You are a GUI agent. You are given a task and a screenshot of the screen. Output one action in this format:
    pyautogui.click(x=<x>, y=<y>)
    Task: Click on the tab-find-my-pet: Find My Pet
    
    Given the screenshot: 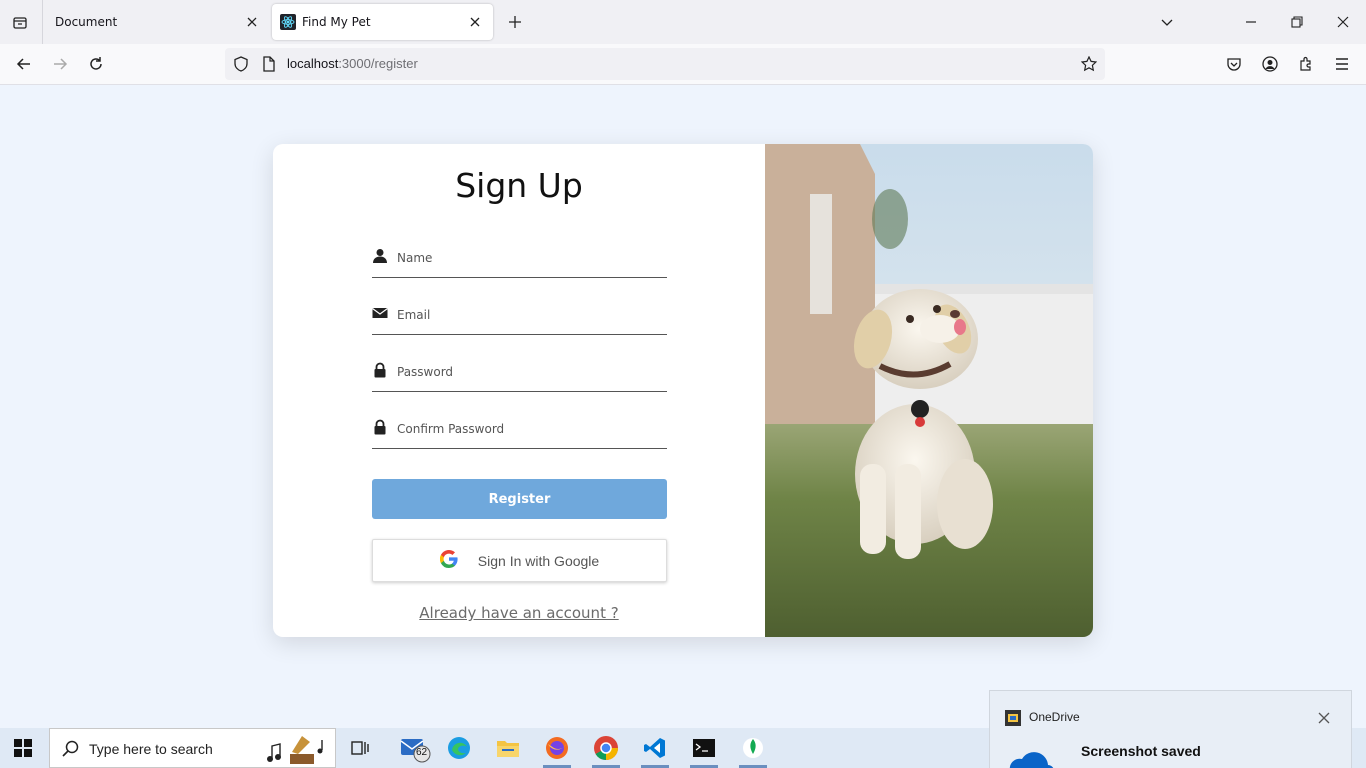 What is the action you would take?
    pyautogui.click(x=382, y=22)
    